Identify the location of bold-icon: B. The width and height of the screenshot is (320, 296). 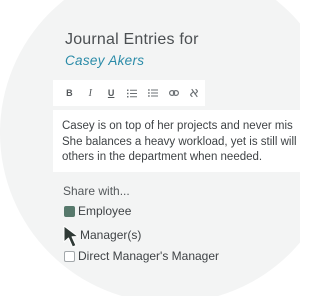
(69, 93).